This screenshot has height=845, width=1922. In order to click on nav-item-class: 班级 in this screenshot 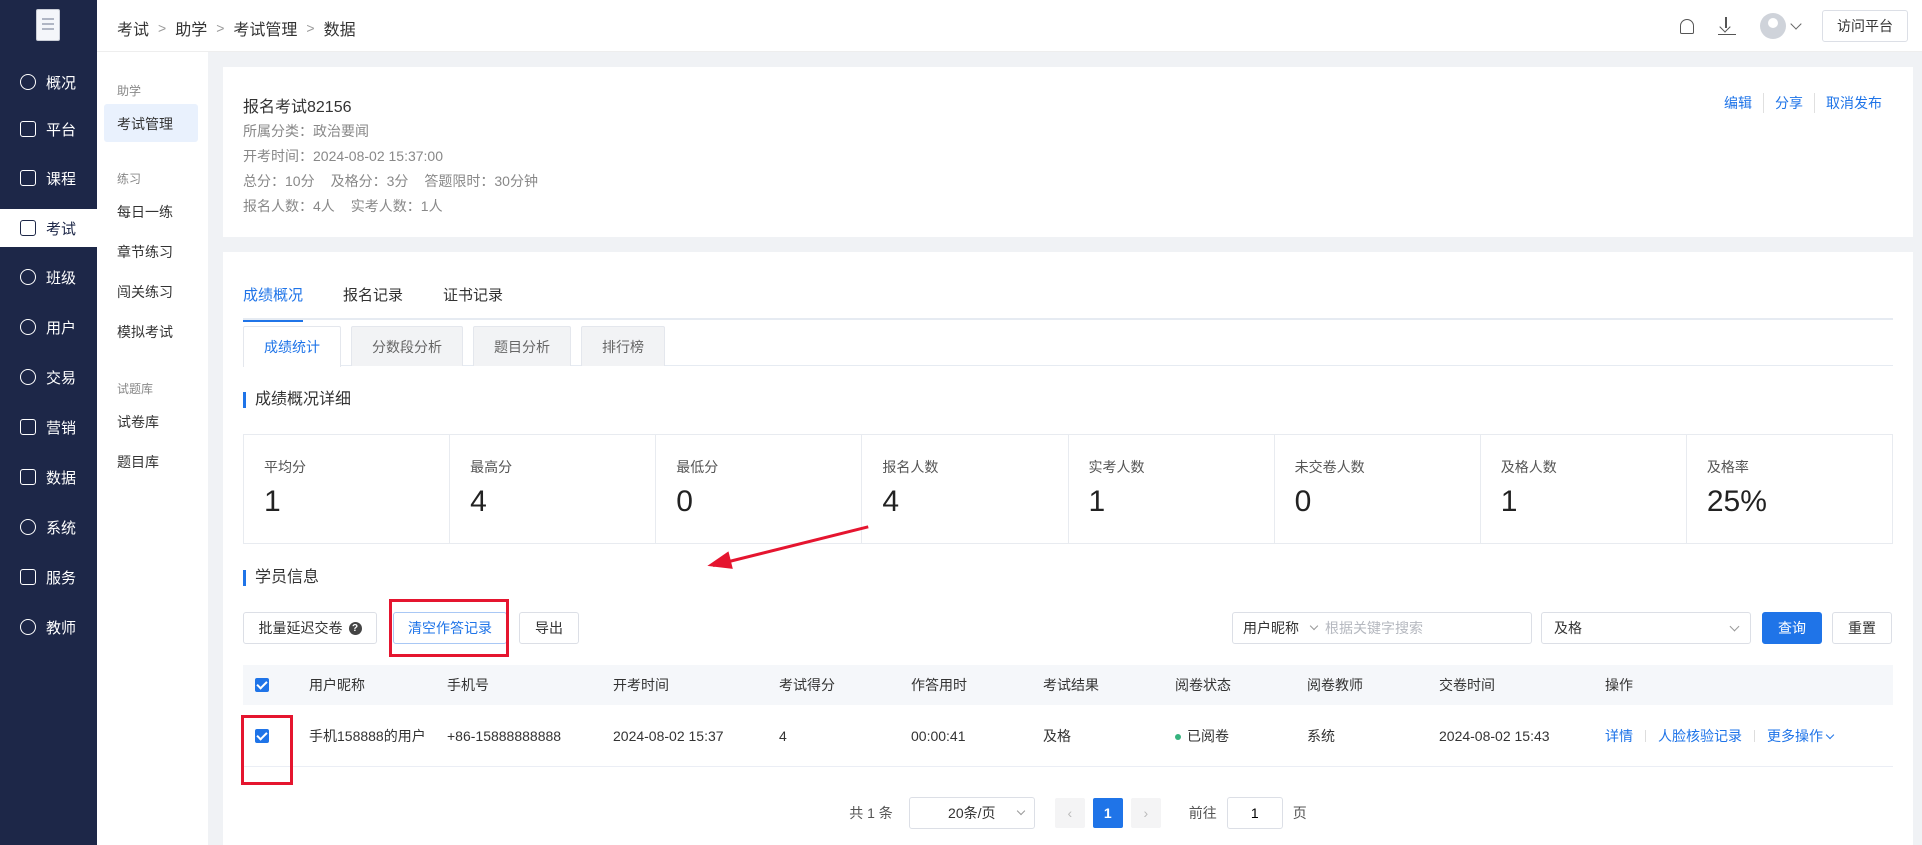, I will do `click(48, 277)`.